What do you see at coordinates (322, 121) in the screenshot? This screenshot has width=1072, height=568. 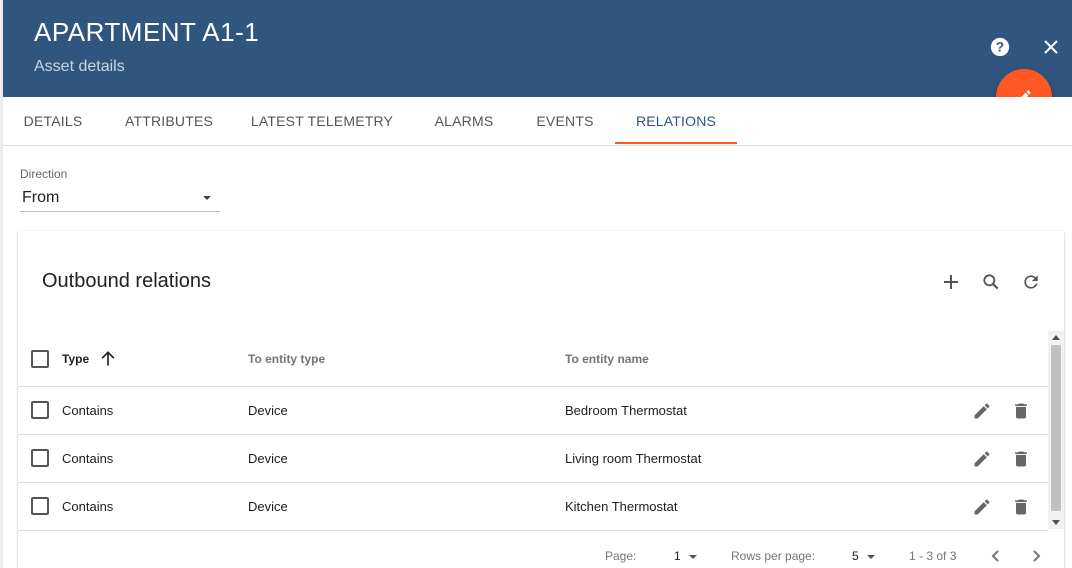 I see `tab-latest-telemetry: LATEST TELEMETRY` at bounding box center [322, 121].